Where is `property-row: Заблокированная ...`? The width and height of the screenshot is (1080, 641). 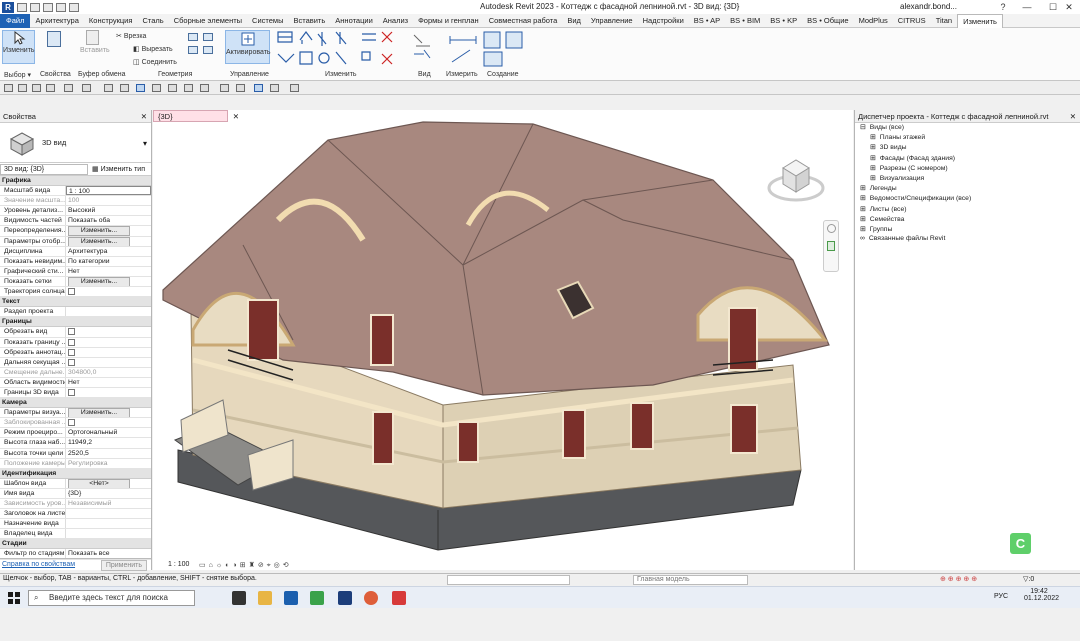
property-row: Заблокированная ... is located at coordinates (75, 423).